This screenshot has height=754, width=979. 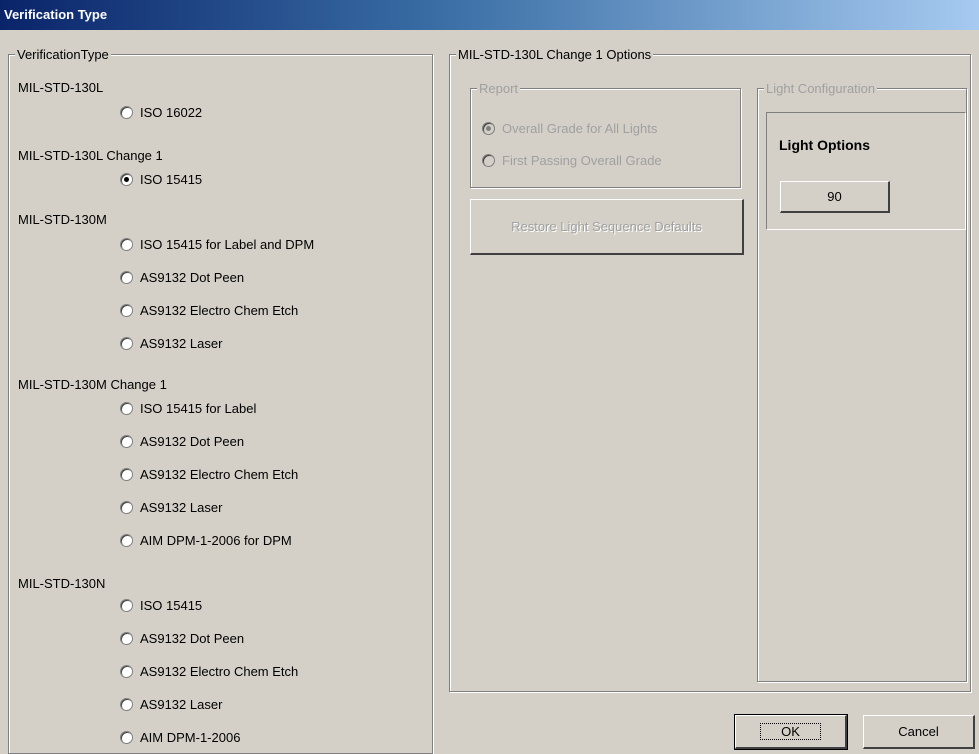 I want to click on section-label-mil-std-130l: MIL-STD-130L, so click(x=61, y=87).